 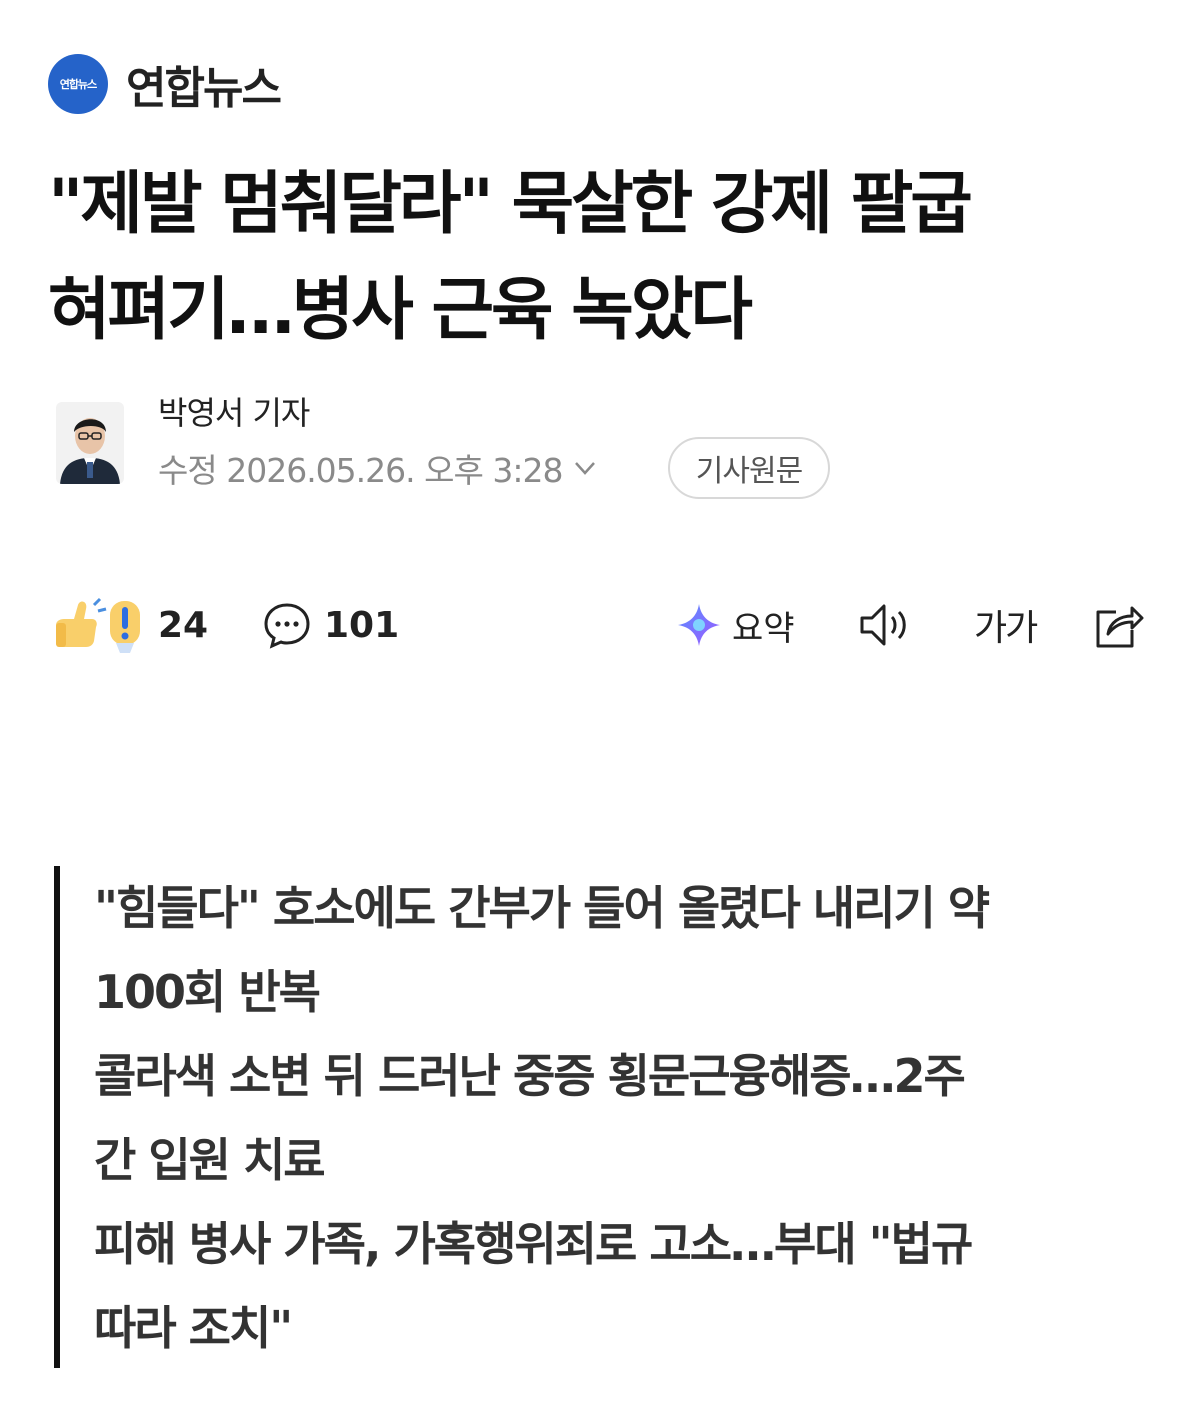 I want to click on summary-line: 피해 병사 가족, 가혹행위죄로 고소…부대 "법규, so click(x=533, y=1244).